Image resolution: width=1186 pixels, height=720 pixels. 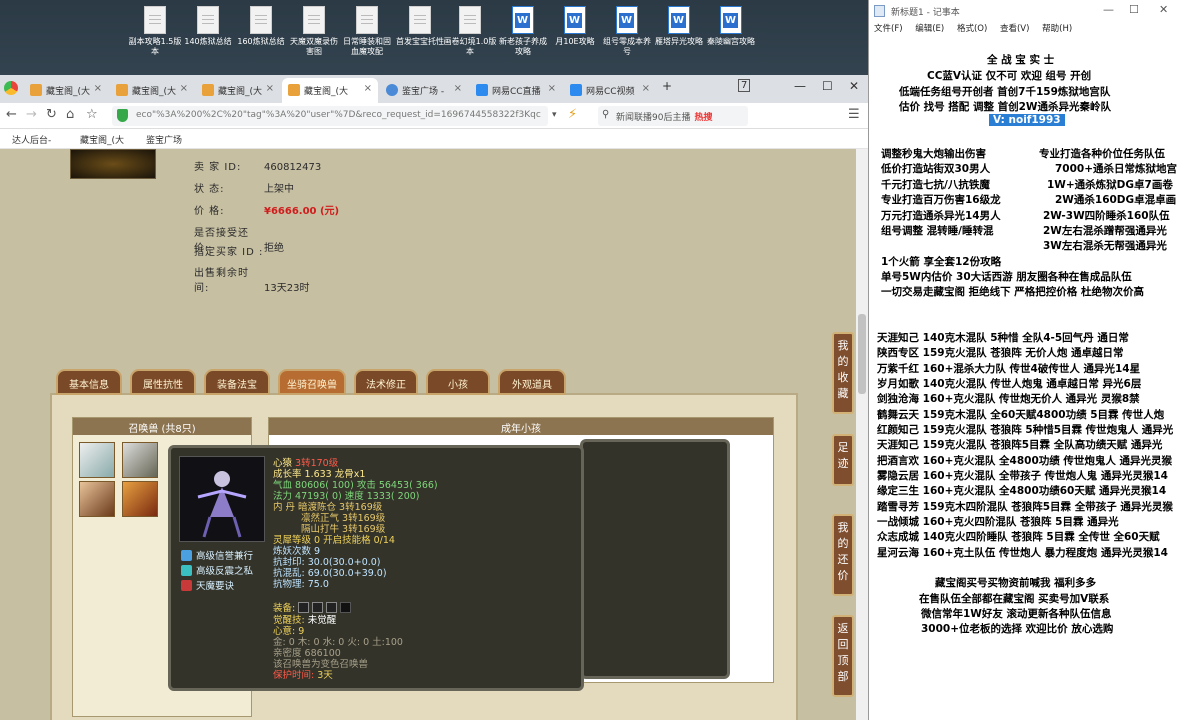 What do you see at coordinates (102, 139) in the screenshot?
I see `bookmark-item: 藏宝阁_(大` at bounding box center [102, 139].